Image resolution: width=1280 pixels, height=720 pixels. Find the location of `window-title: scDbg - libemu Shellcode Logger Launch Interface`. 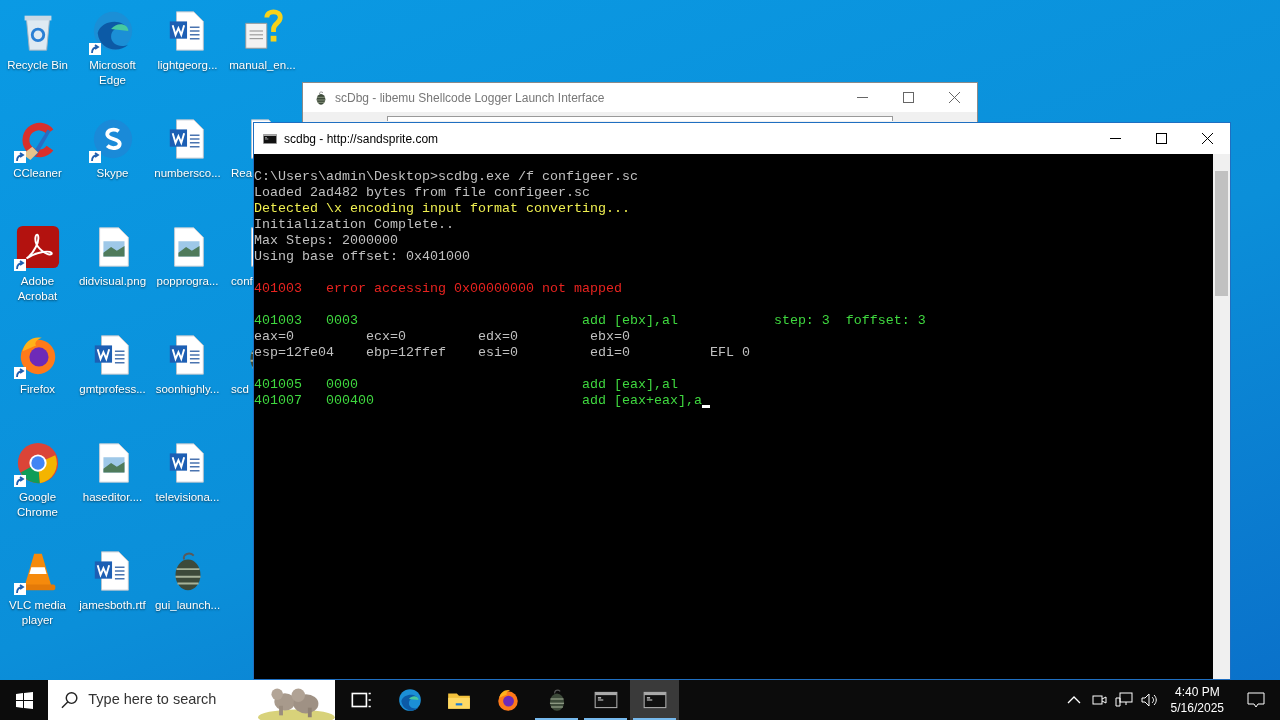

window-title: scDbg - libemu Shellcode Logger Launch Interface is located at coordinates (470, 98).